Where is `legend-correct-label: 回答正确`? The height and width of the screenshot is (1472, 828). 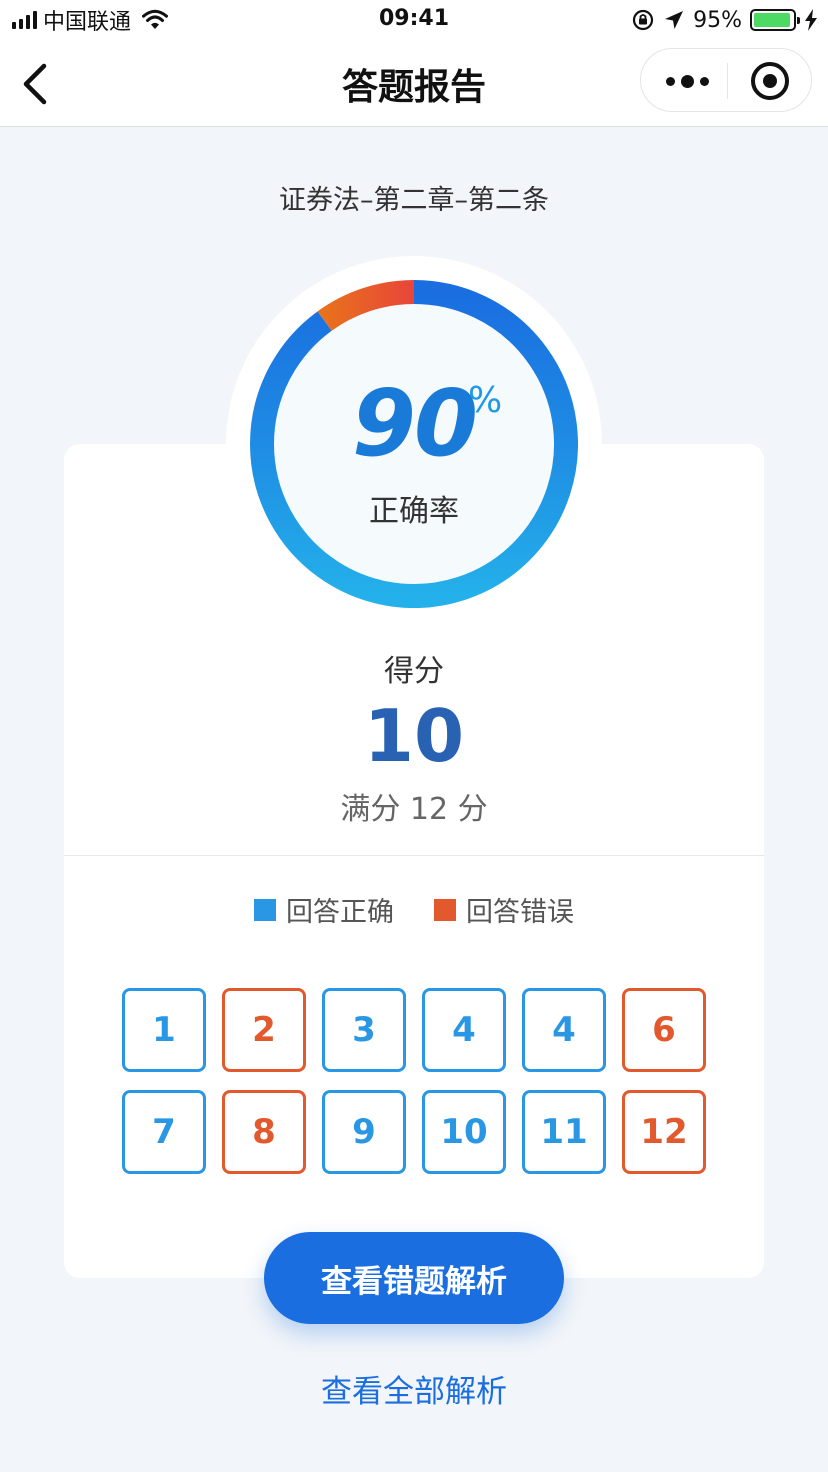 legend-correct-label: 回答正确 is located at coordinates (340, 912).